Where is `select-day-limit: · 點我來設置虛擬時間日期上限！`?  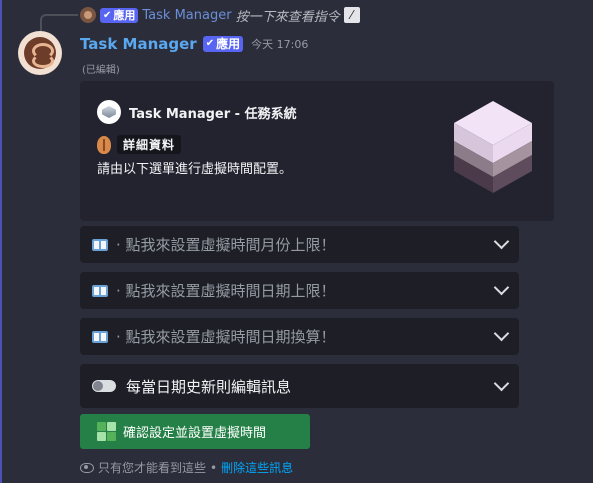 select-day-limit: · 點我來設置虛擬時間日期上限！ is located at coordinates (299, 290).